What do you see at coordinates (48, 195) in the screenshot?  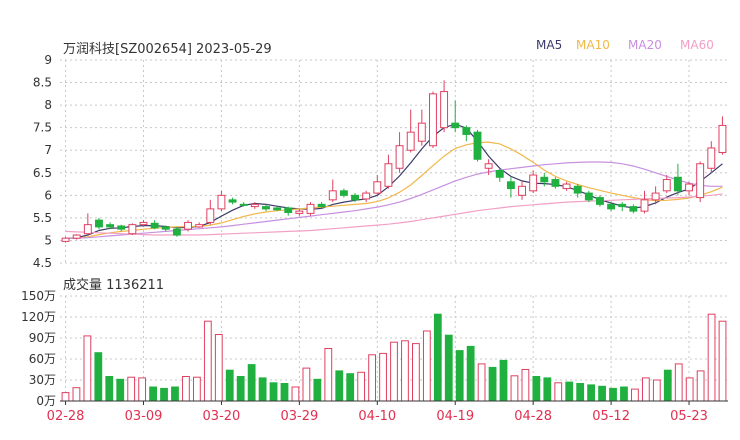 I see `price-tick-label: 6` at bounding box center [48, 195].